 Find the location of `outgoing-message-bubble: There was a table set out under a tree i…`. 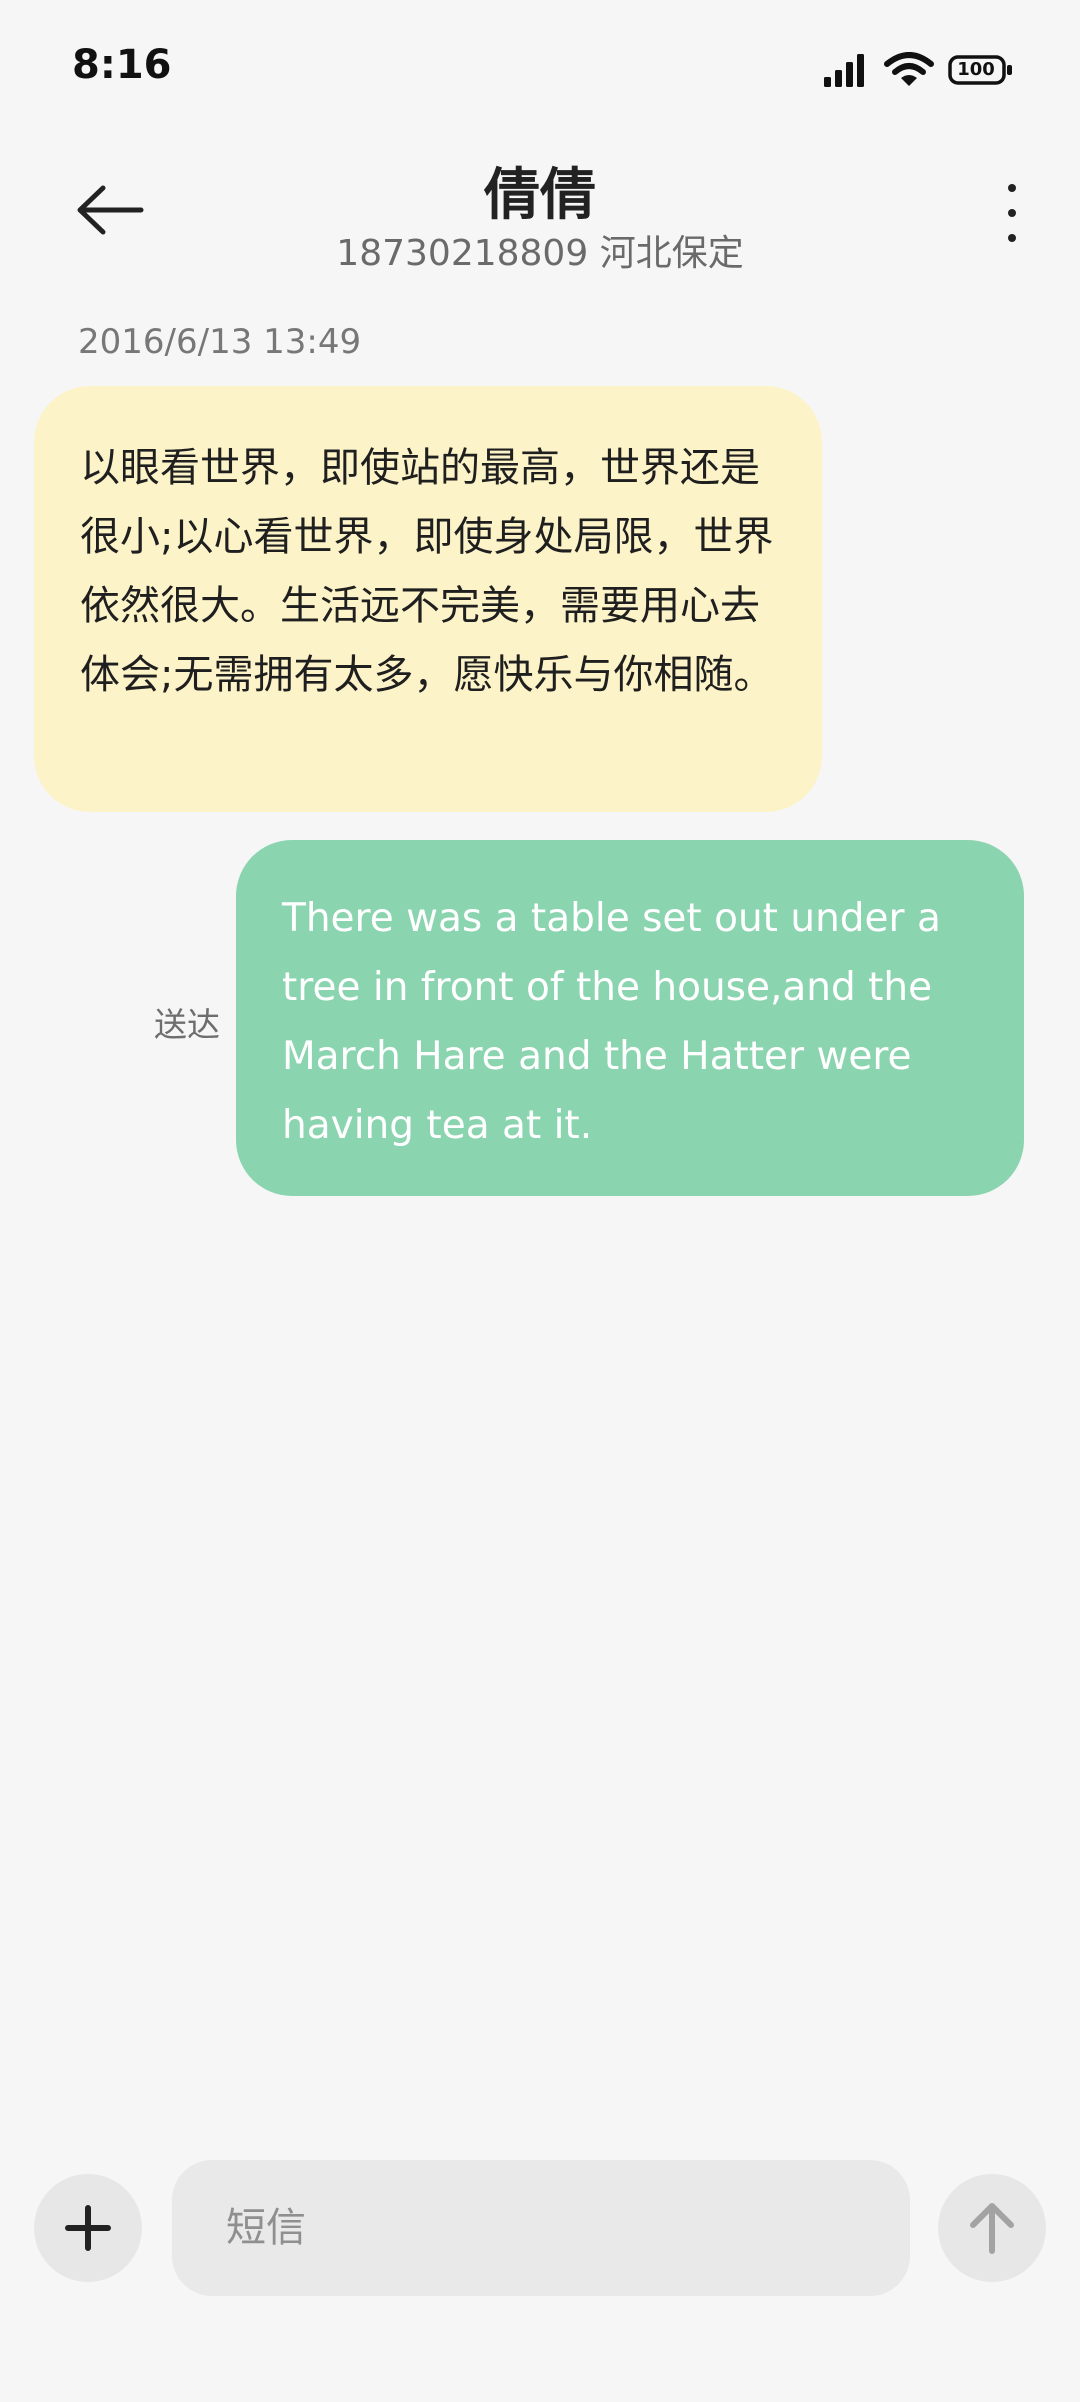

outgoing-message-bubble: There was a table set out under a tree i… is located at coordinates (630, 1018).